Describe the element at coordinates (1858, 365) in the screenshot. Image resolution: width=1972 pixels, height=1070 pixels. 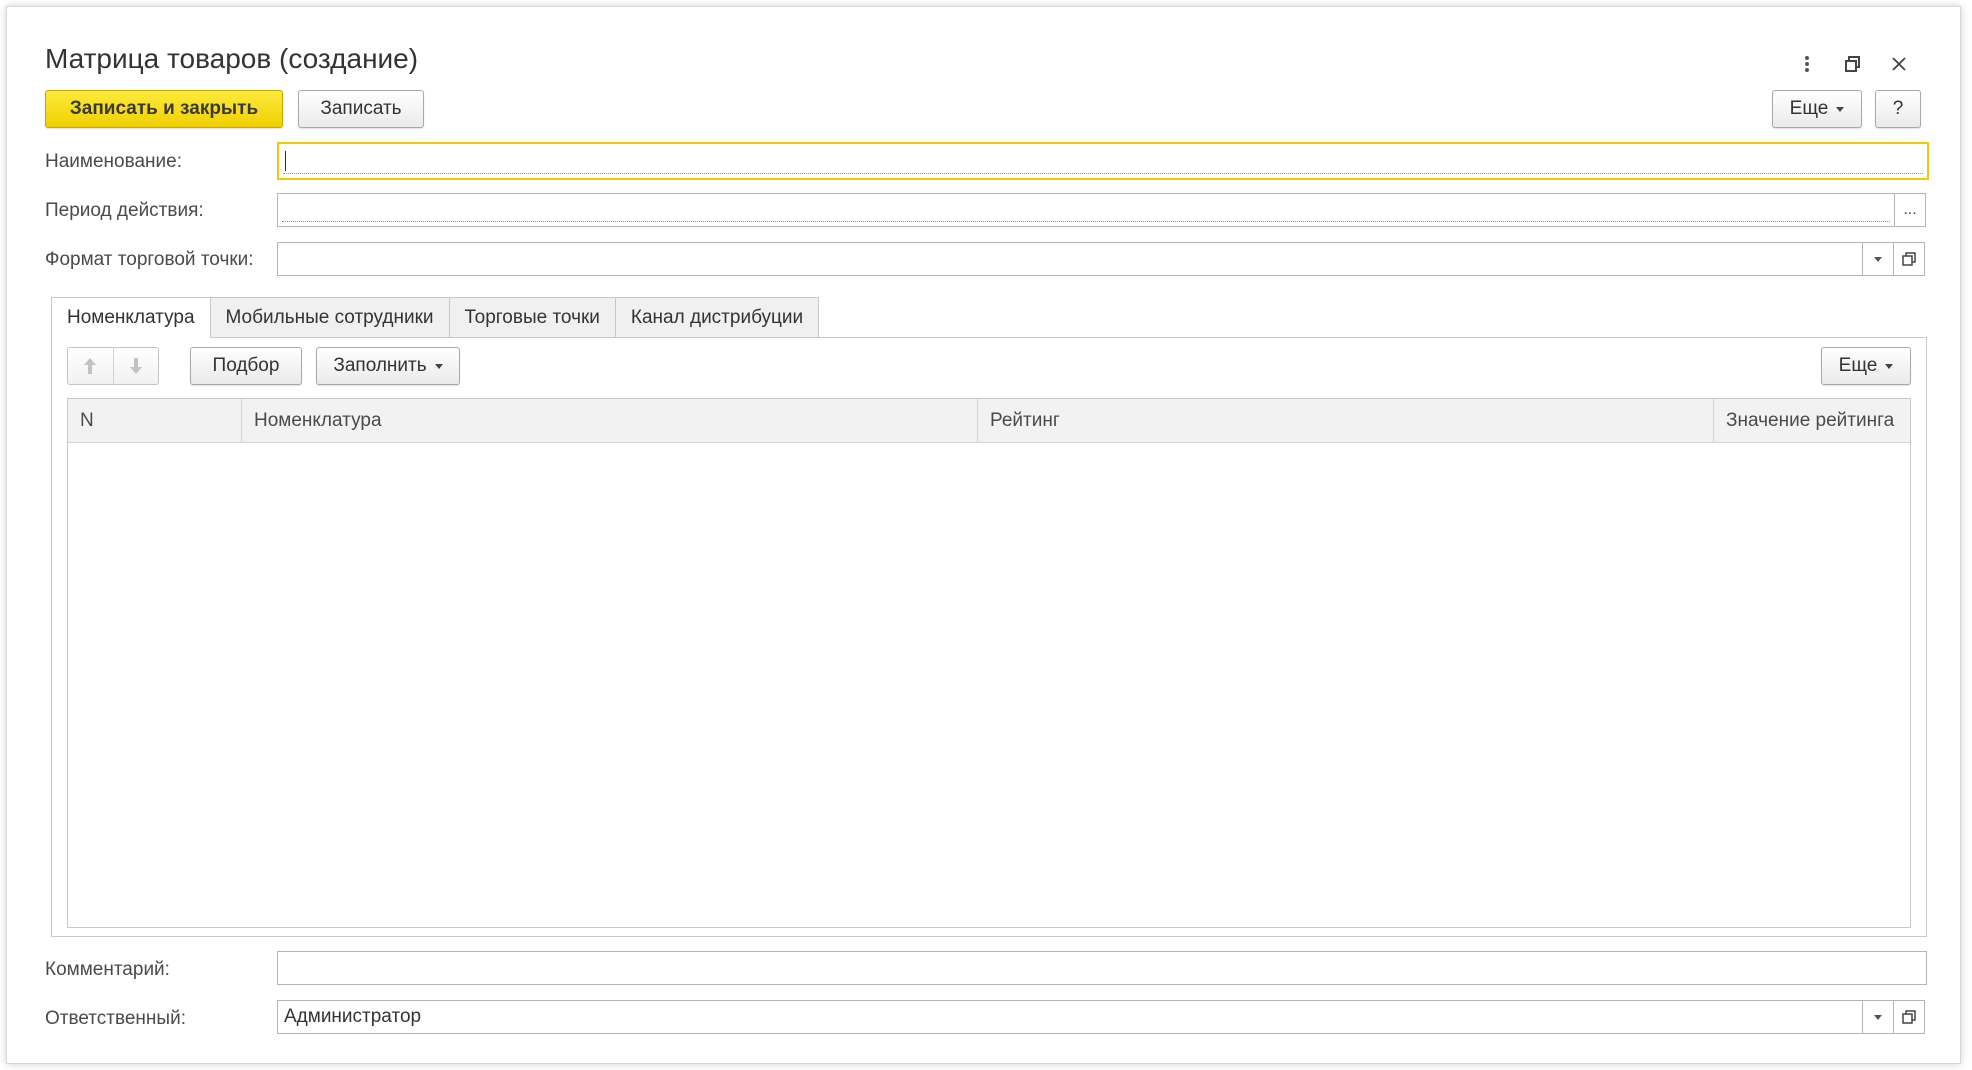
I see `table-more-label: Еще` at that location.